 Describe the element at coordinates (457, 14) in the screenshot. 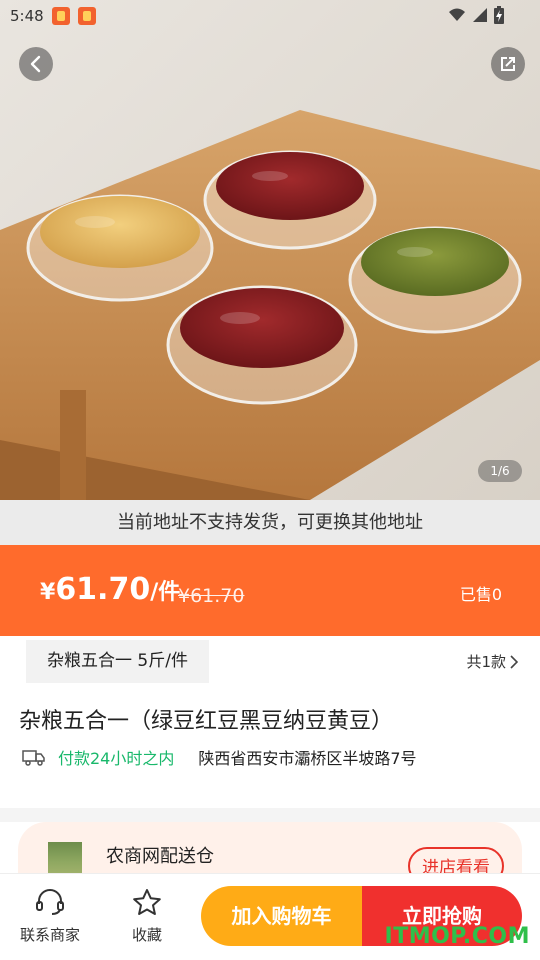

I see `wifi-icon` at that location.